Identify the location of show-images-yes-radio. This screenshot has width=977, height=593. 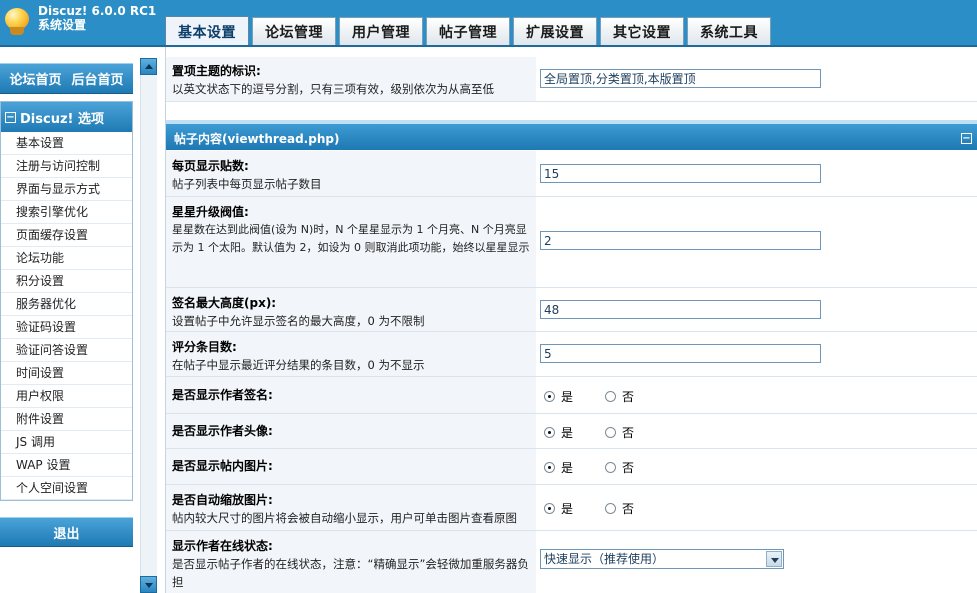
(549, 467).